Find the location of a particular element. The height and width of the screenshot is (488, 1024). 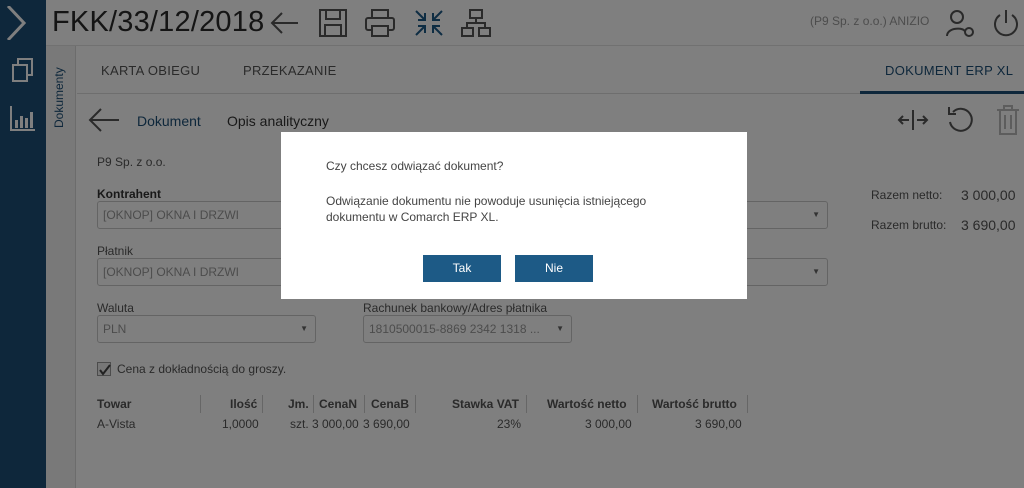

no-button: Nie is located at coordinates (554, 268).